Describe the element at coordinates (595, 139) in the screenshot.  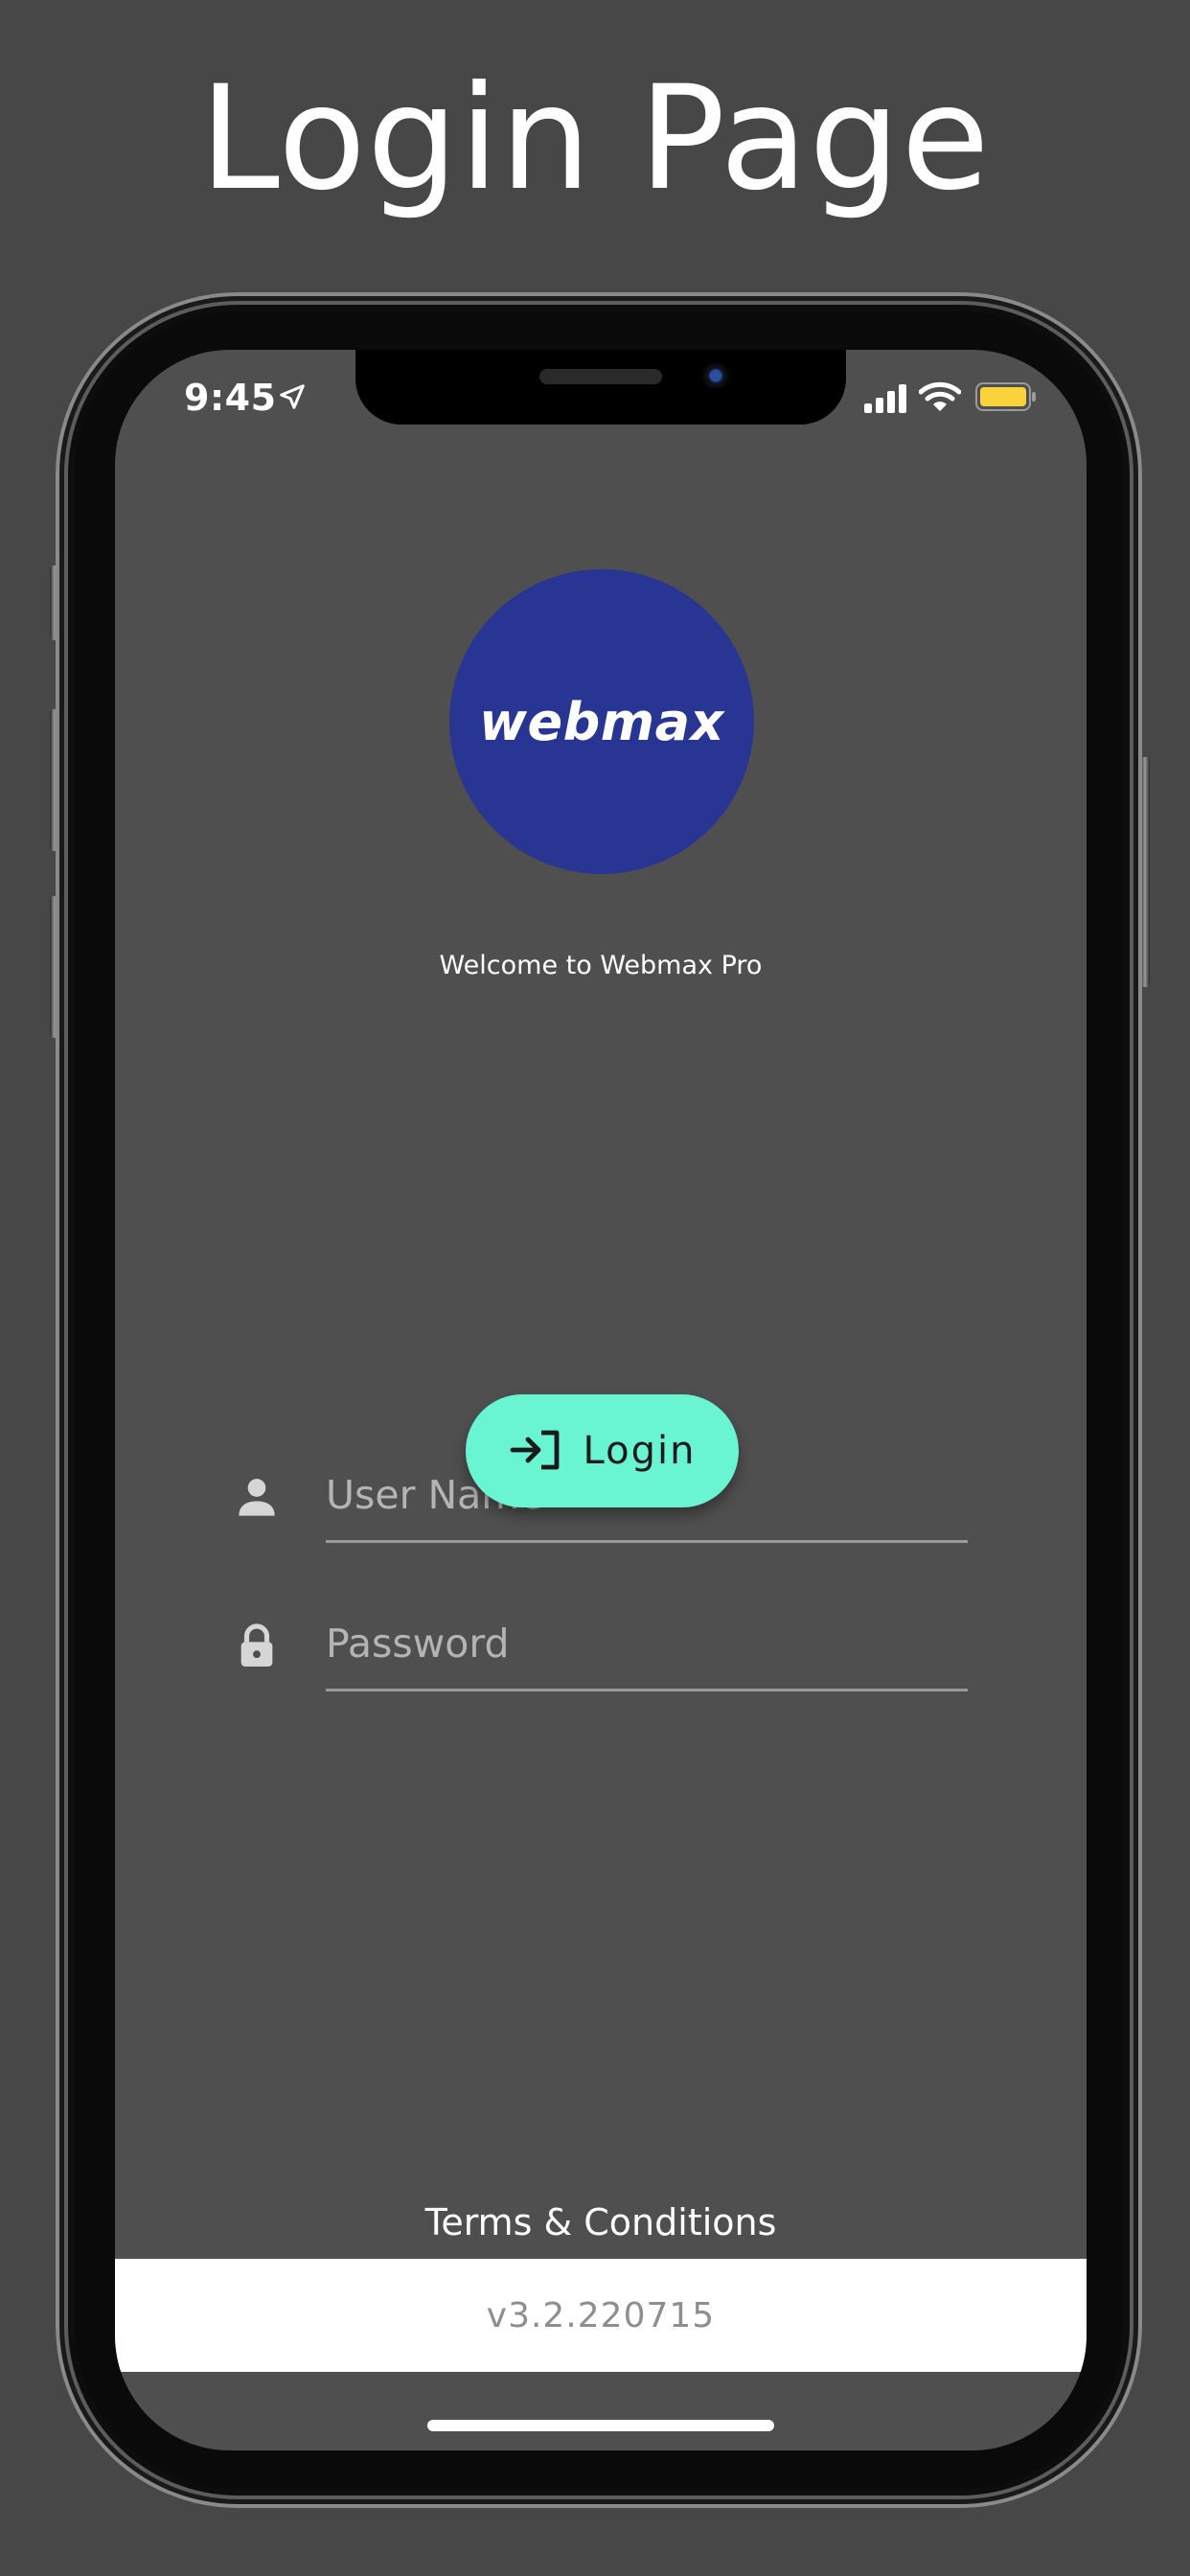
I see `page-heading: Login Page` at that location.